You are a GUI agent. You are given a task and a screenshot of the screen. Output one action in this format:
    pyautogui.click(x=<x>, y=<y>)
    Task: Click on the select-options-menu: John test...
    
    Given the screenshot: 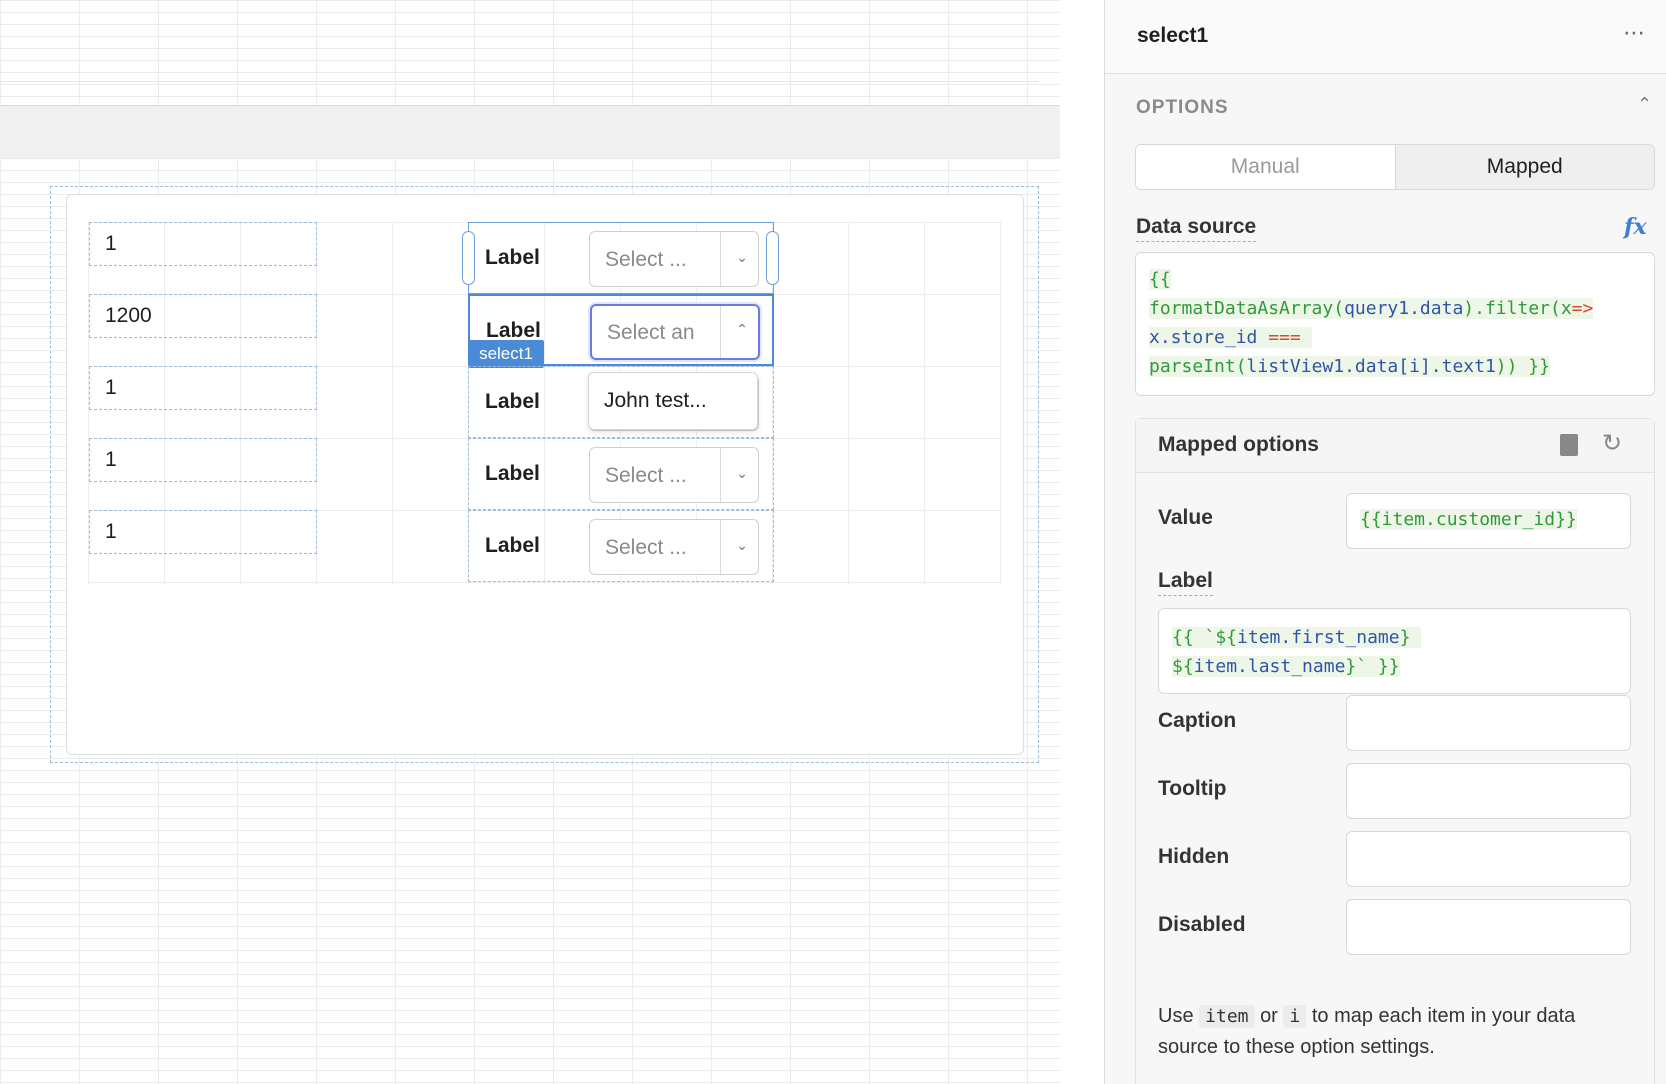 What is the action you would take?
    pyautogui.click(x=673, y=401)
    